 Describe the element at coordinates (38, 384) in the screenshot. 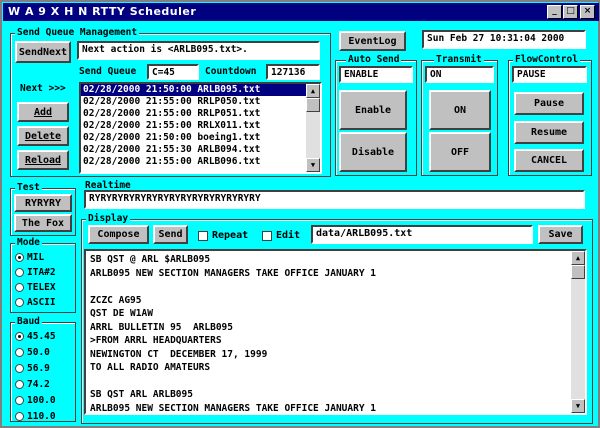

I see `baud-option-label: 74.2` at that location.